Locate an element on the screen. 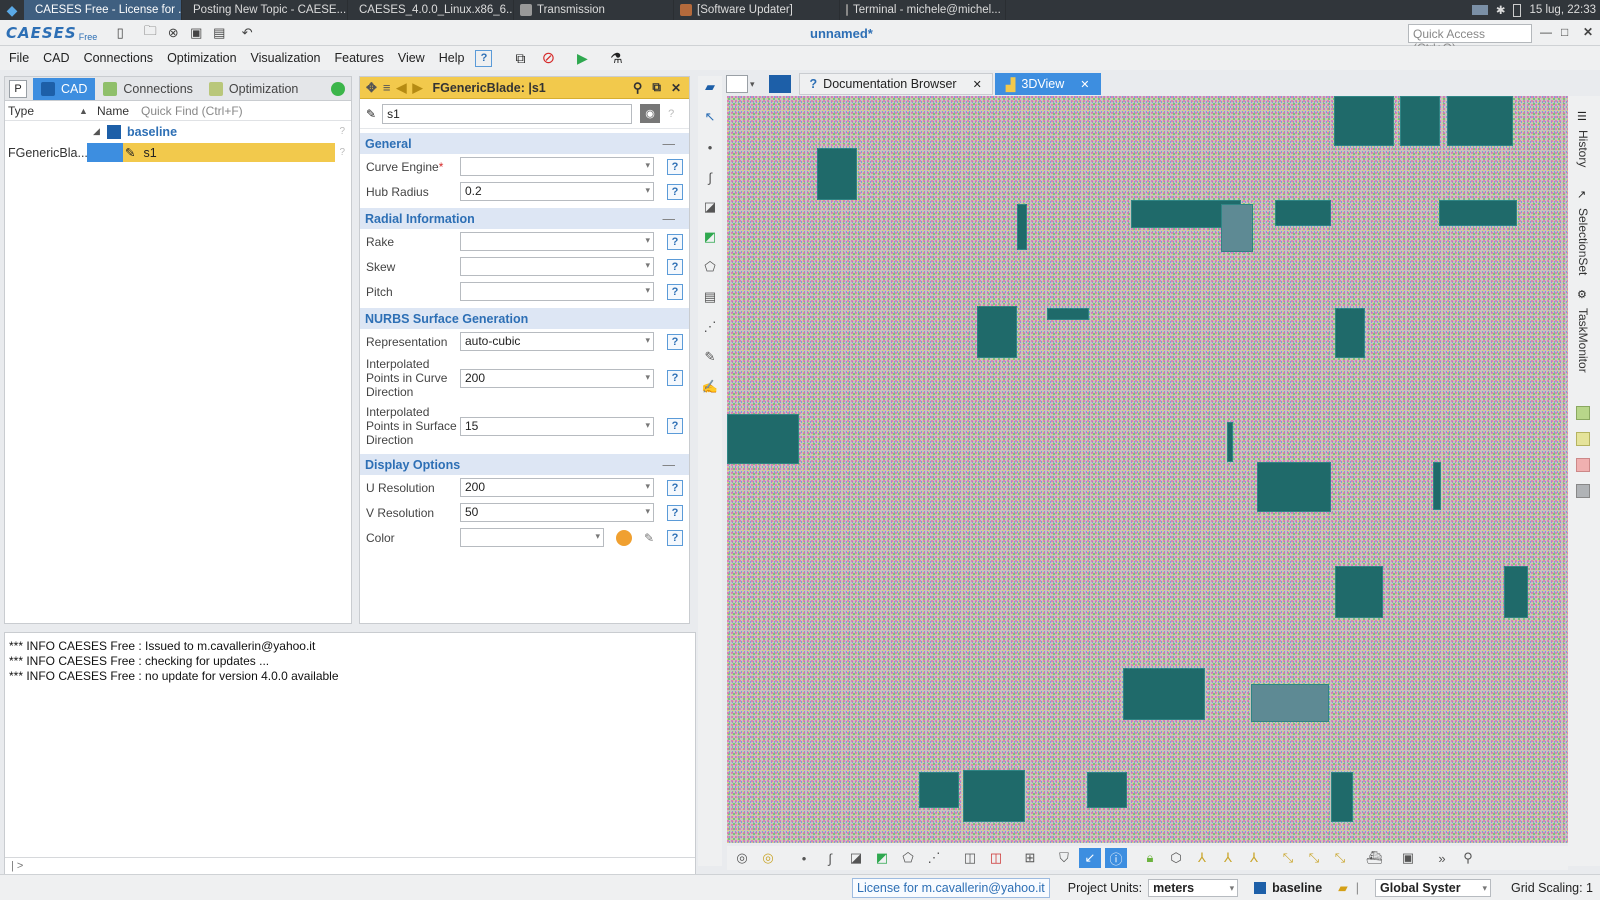 This screenshot has width=1600, height=900. collapse-arrow-icon: ◢ is located at coordinates (100, 131).